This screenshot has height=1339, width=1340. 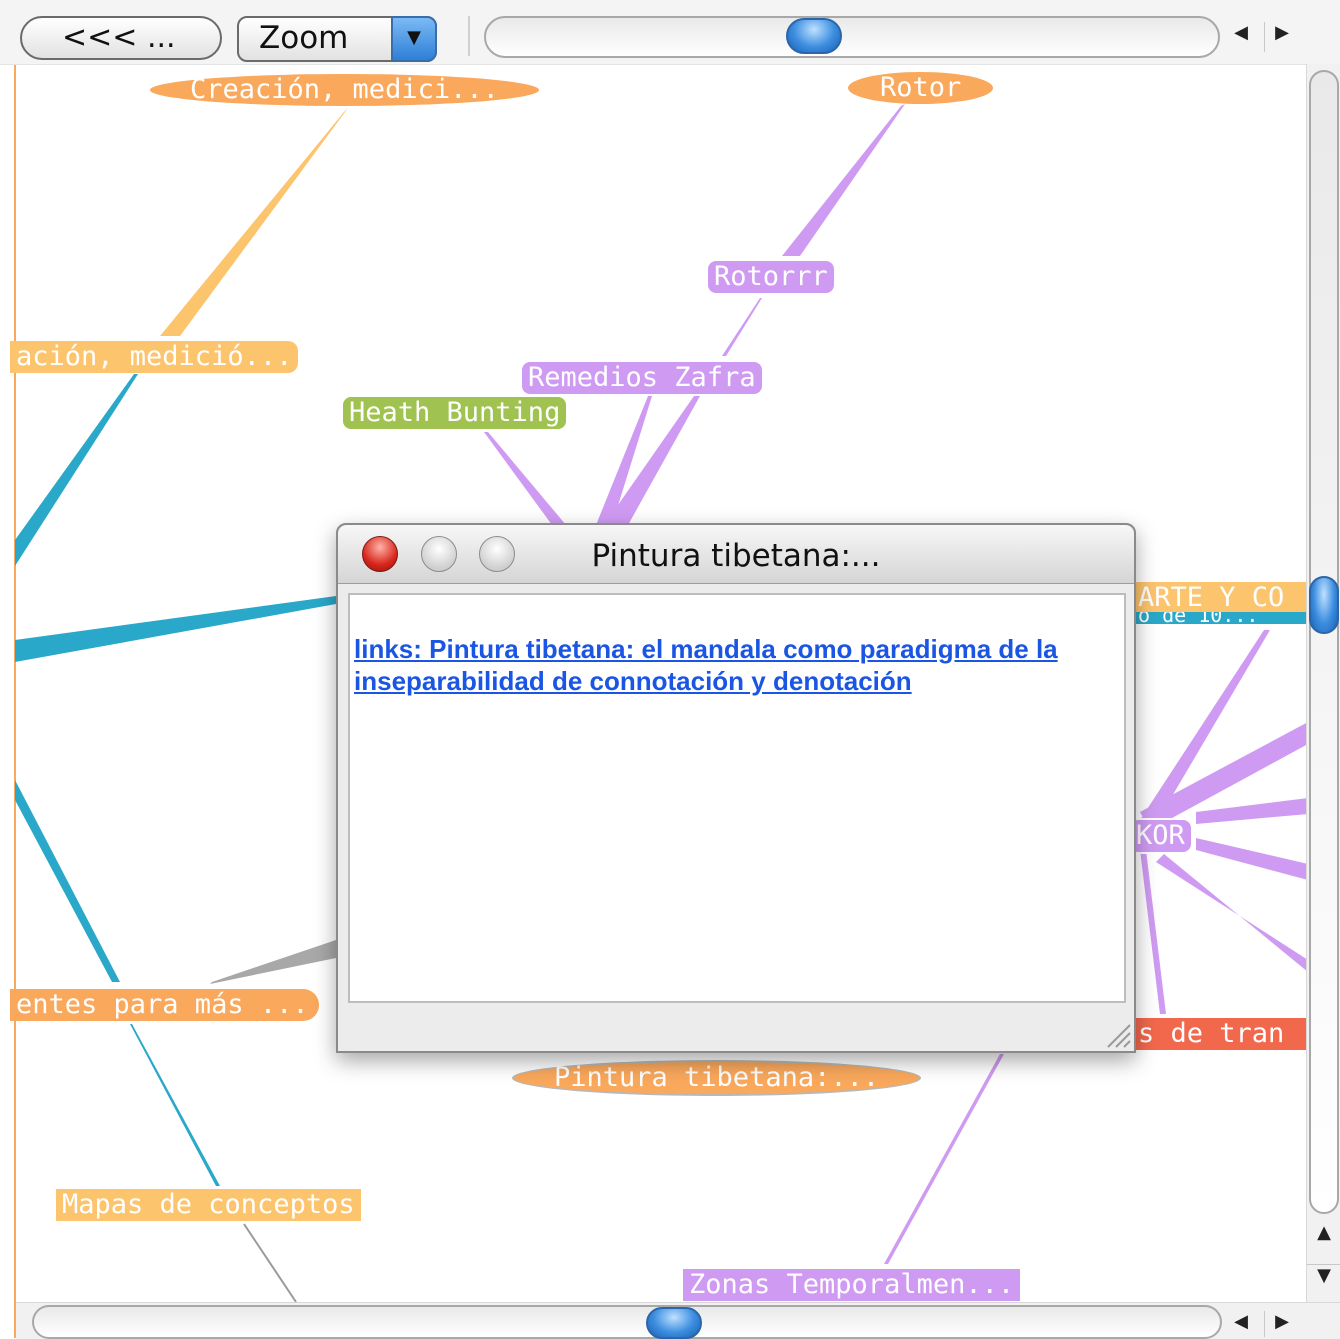 What do you see at coordinates (1225, 1034) in the screenshot?
I see `node-trans: s de tran` at bounding box center [1225, 1034].